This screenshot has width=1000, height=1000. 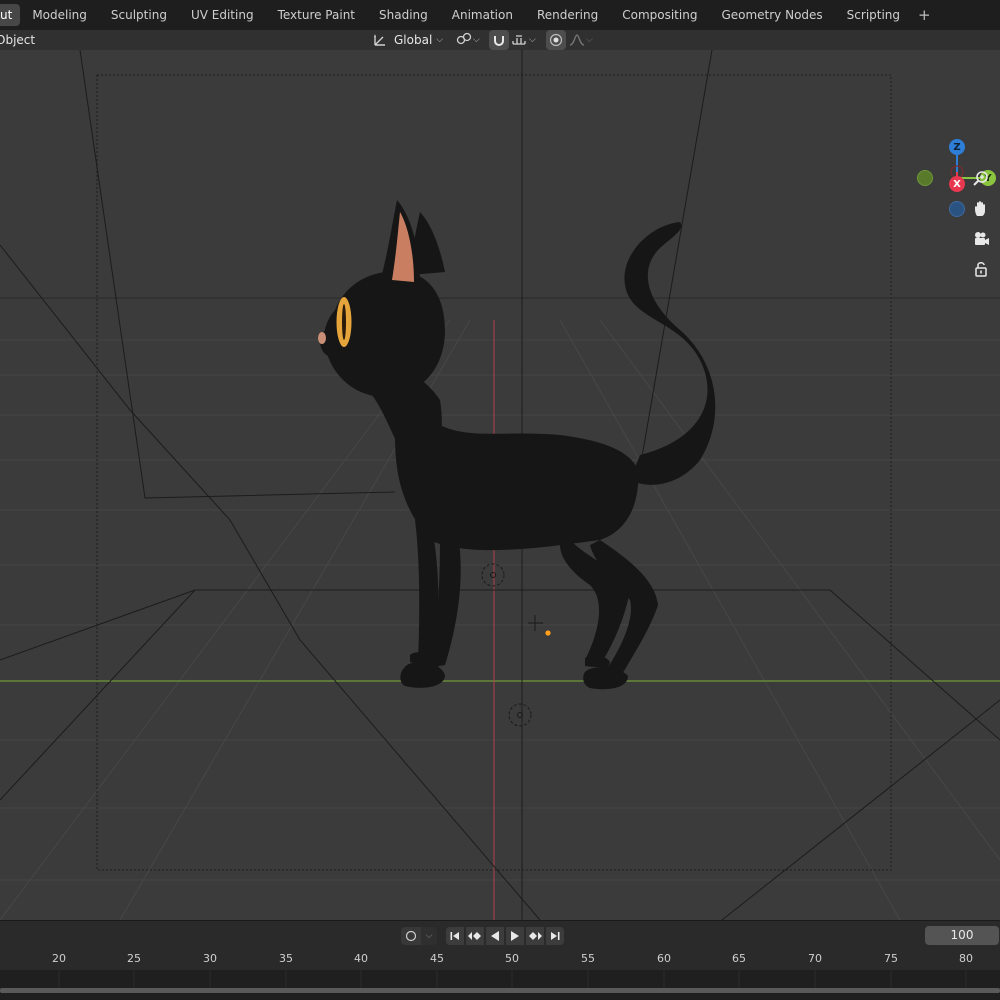 I want to click on next-keyframe-button, so click(x=535, y=936).